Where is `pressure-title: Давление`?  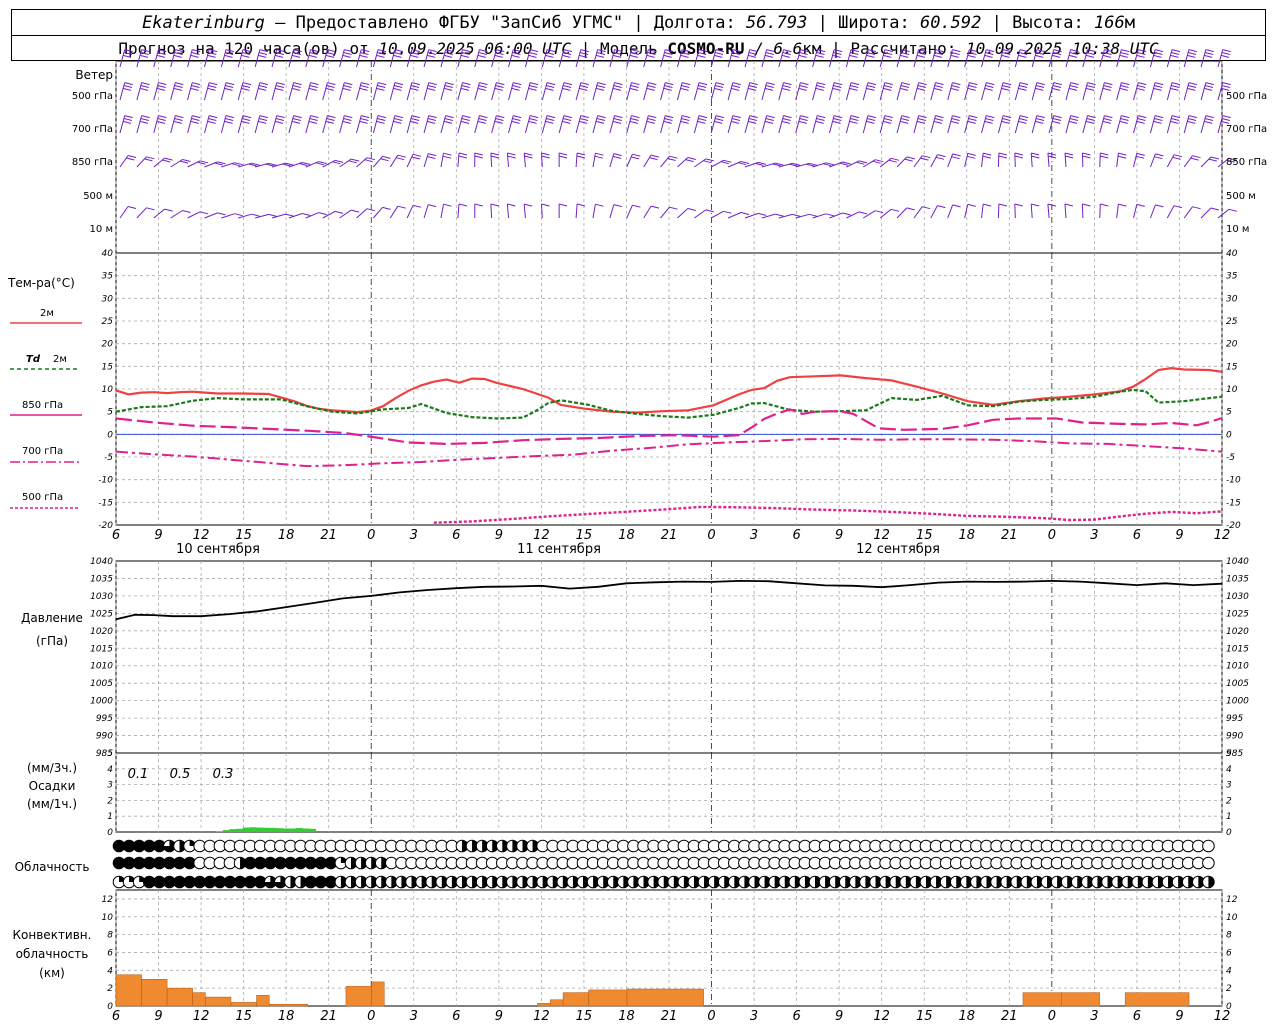
pressure-title: Давление is located at coordinates (52, 618).